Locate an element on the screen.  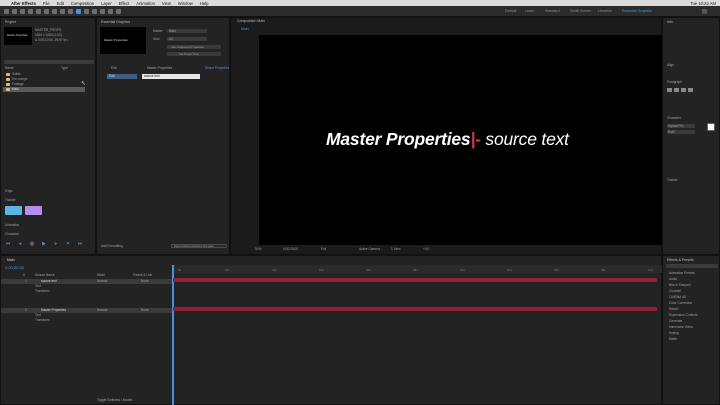
col-parent: Parent & Link is located at coordinates (142, 275).